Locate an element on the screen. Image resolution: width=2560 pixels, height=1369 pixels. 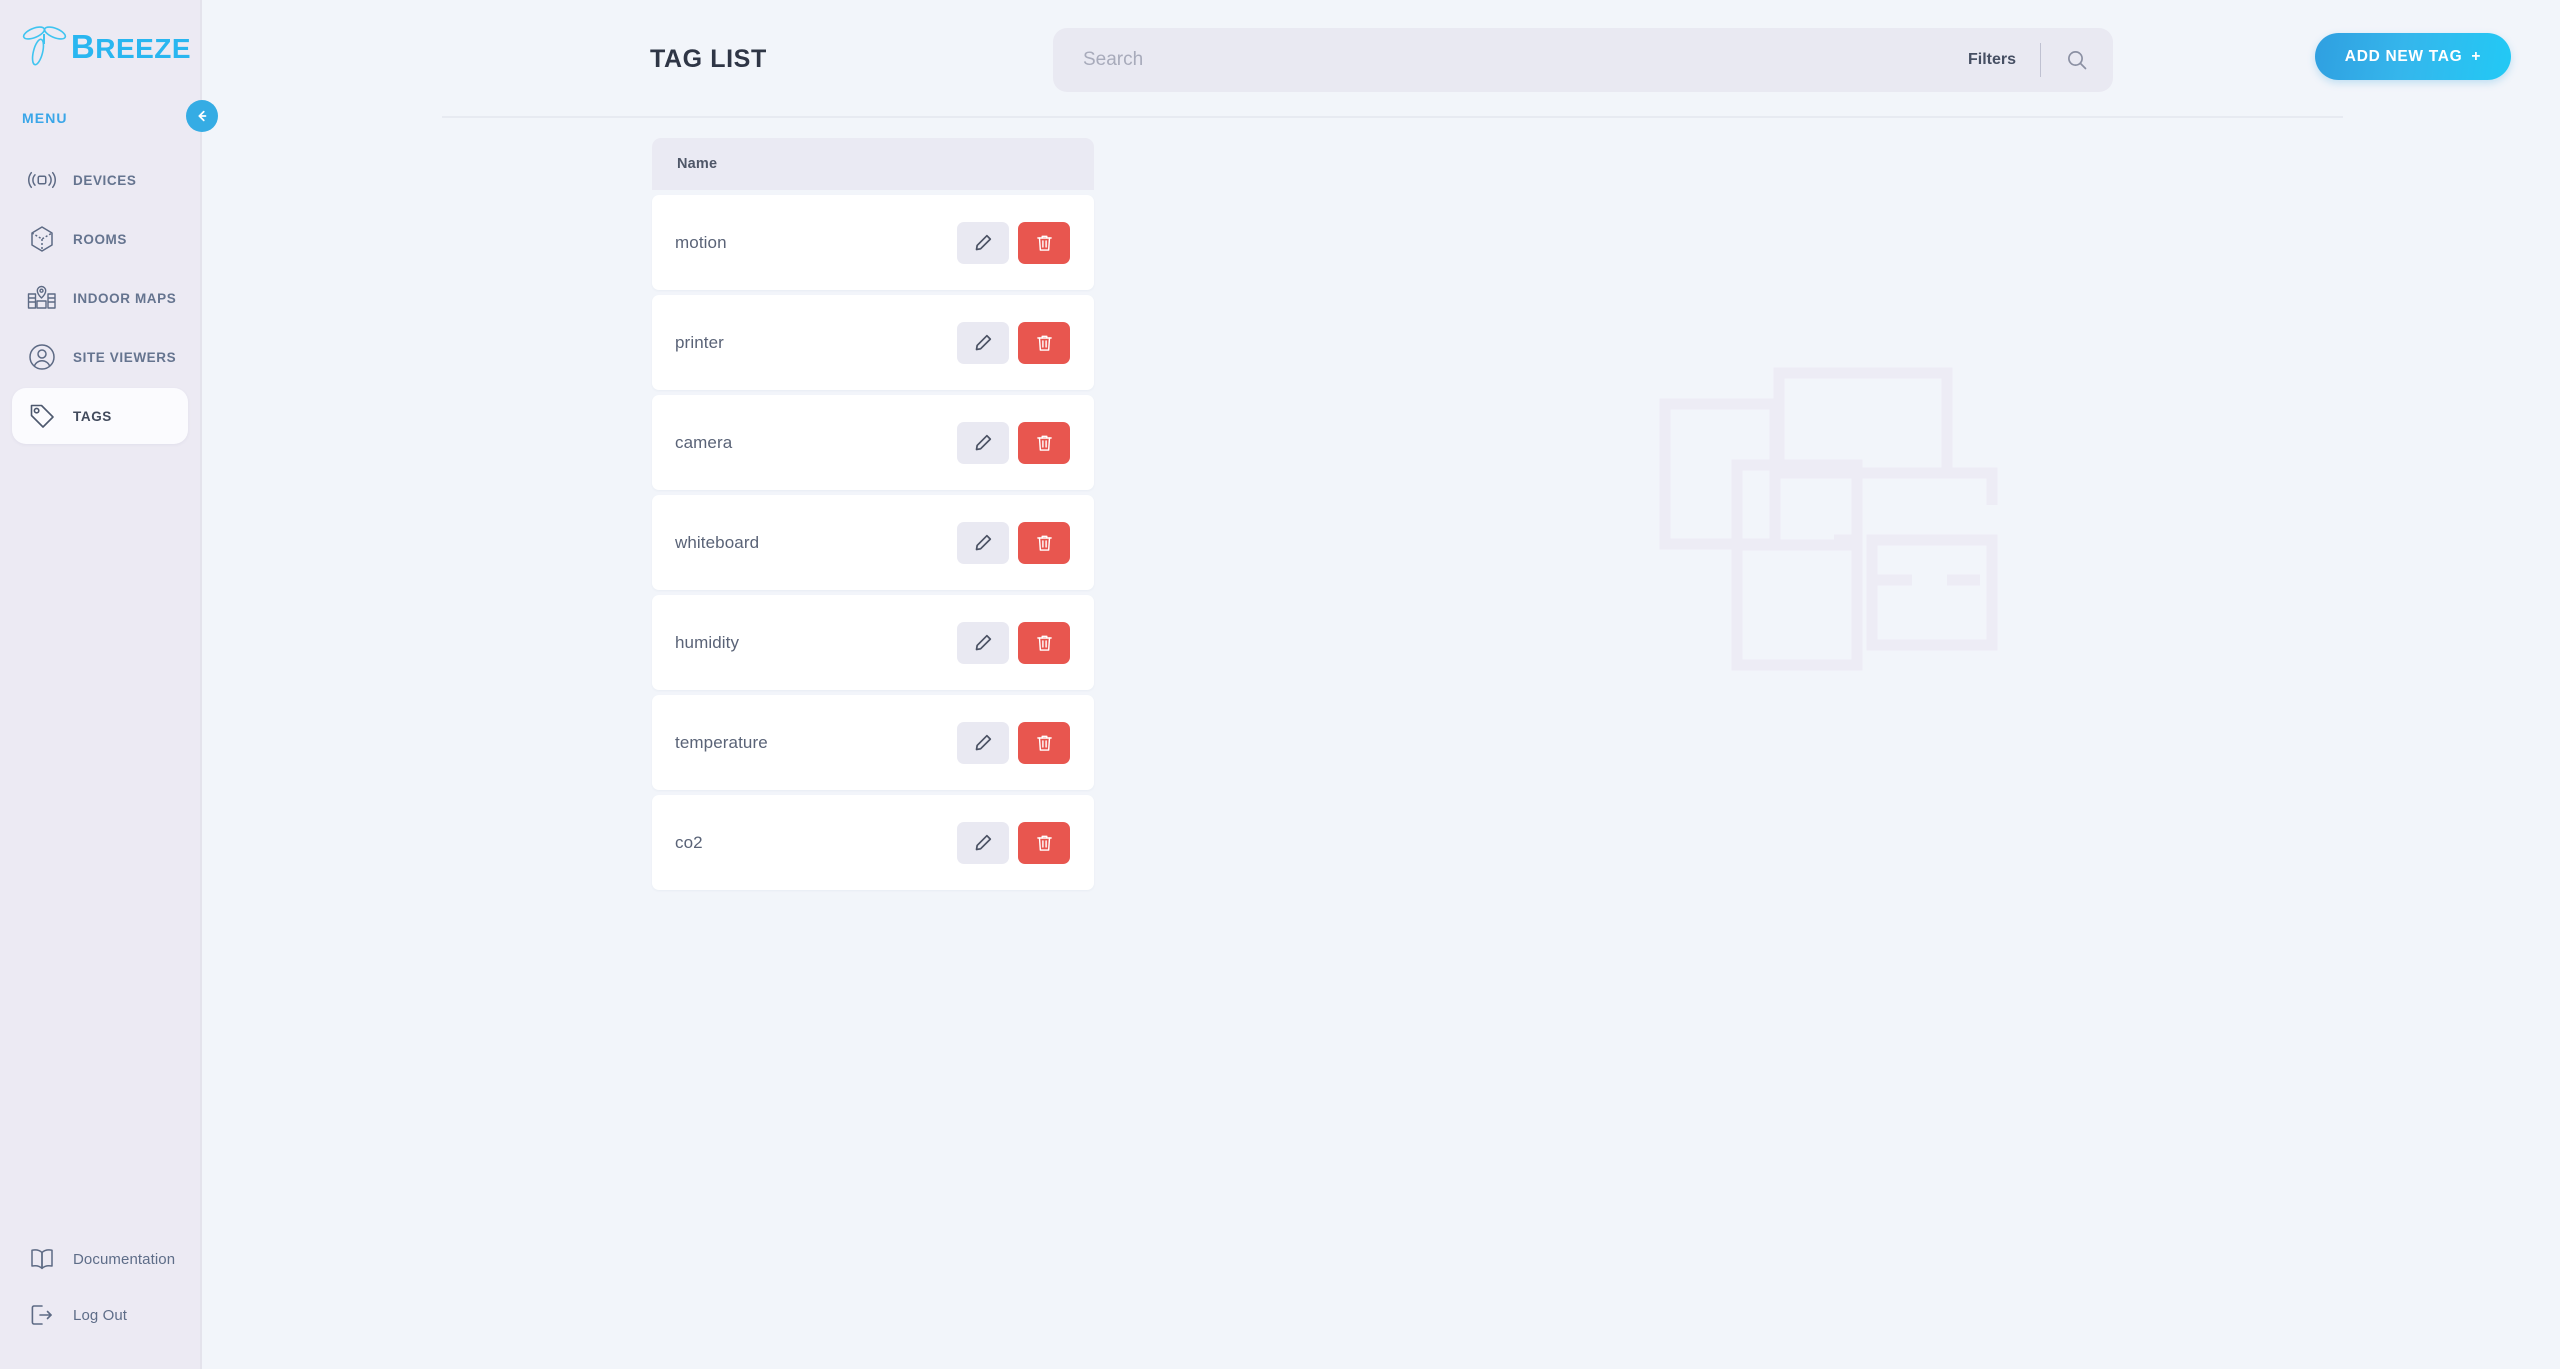
tag-name: co2 is located at coordinates (689, 842).